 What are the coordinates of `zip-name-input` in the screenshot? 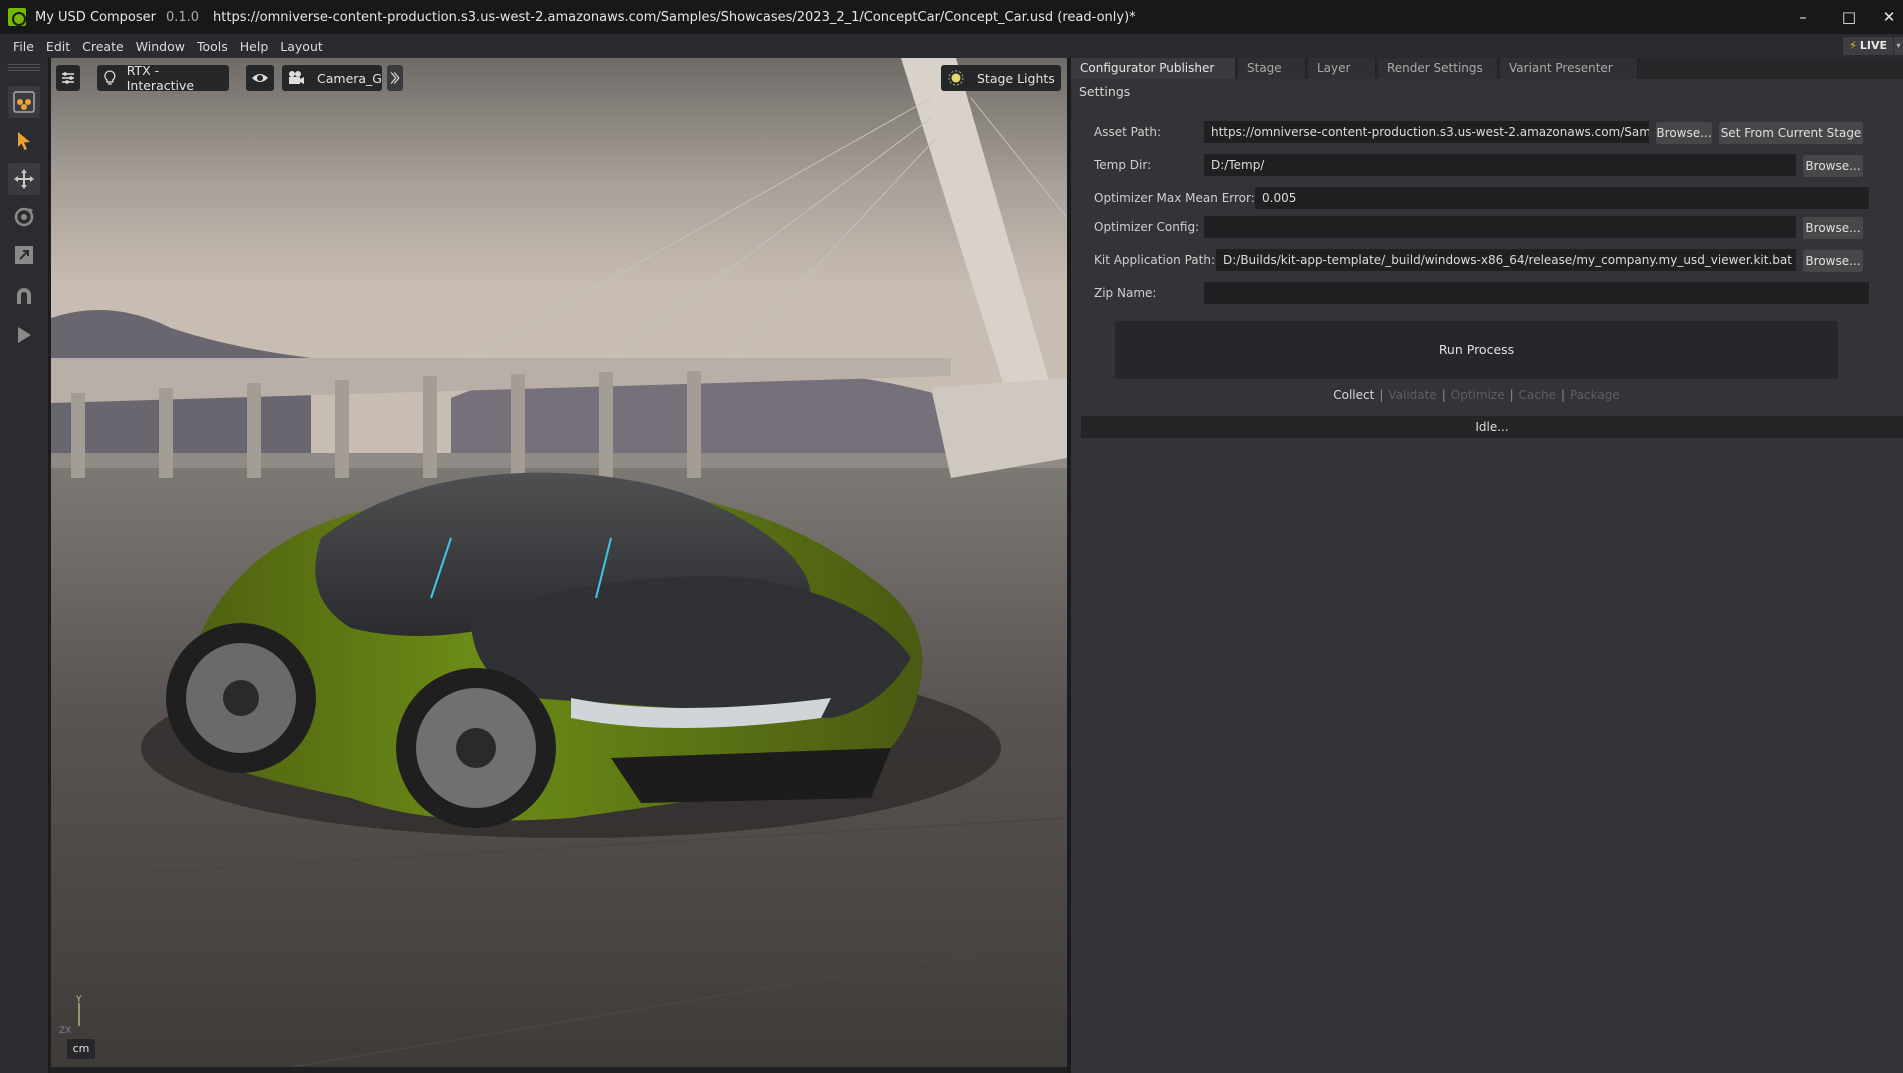 It's located at (1536, 293).